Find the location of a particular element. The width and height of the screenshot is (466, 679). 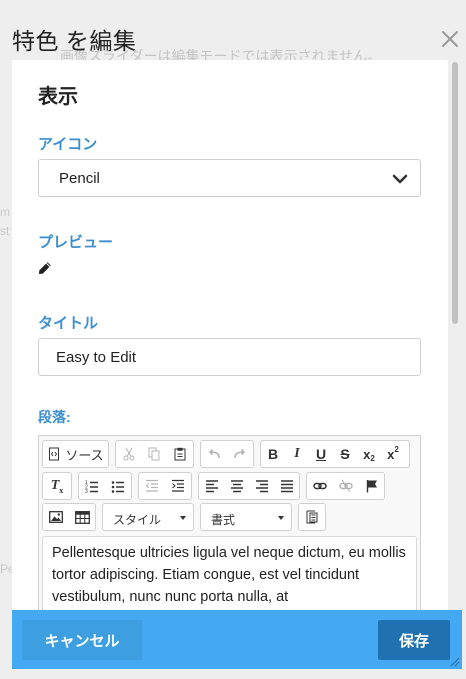

remove-format-group: Tx is located at coordinates (57, 486).